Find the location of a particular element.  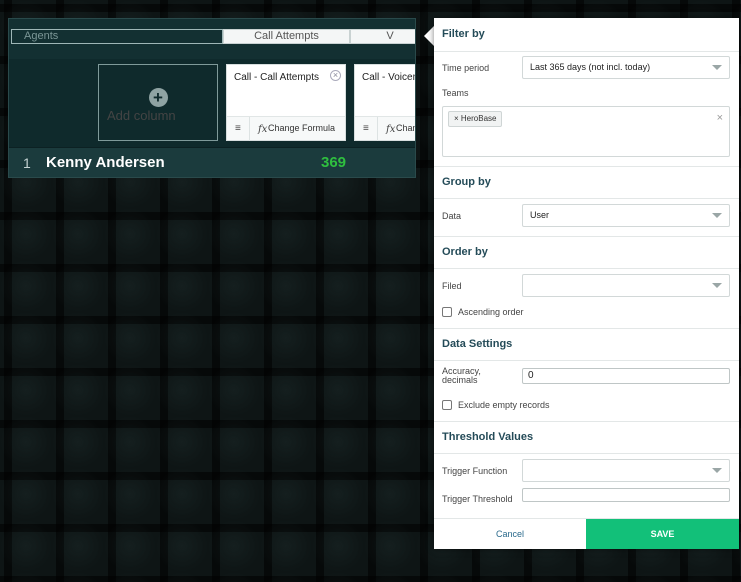

teams-label: Teams is located at coordinates (455, 93).